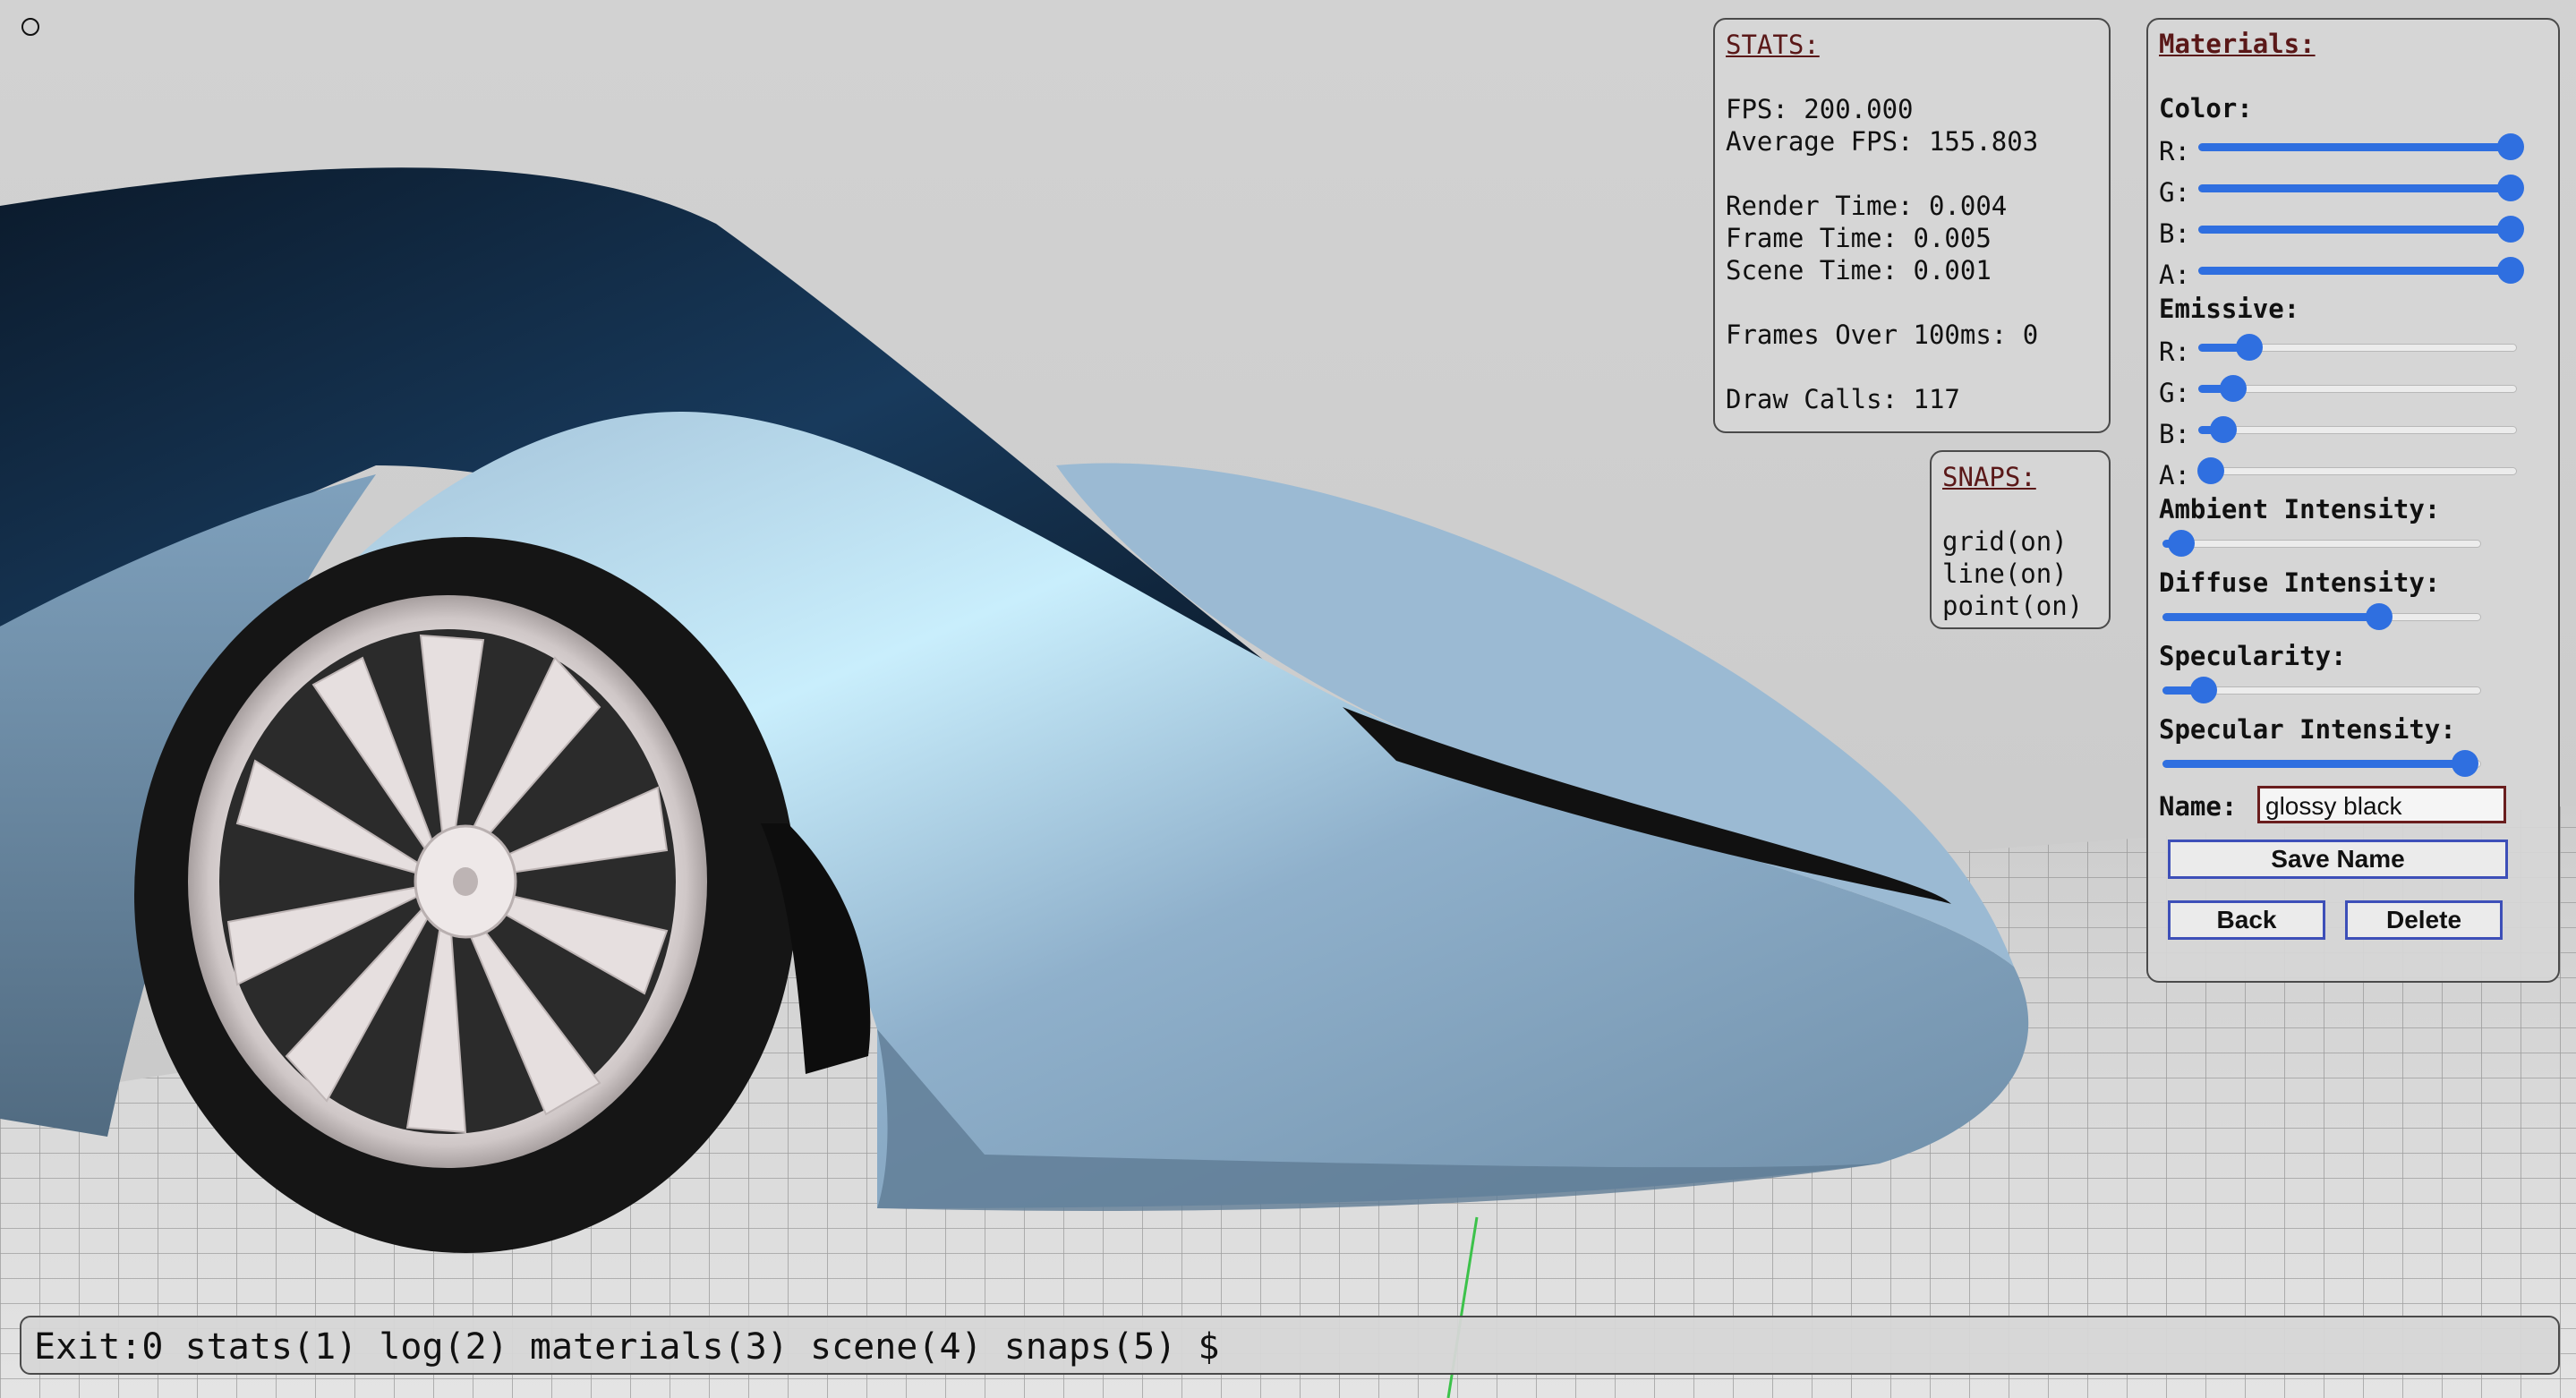 The height and width of the screenshot is (1398, 2576). What do you see at coordinates (2020, 574) in the screenshot?
I see `snap-line: line(on)` at bounding box center [2020, 574].